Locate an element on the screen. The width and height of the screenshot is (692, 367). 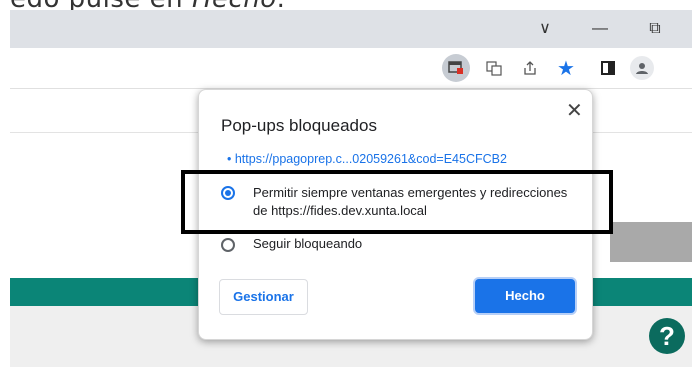
manage-button: Gestionar is located at coordinates (263, 297).